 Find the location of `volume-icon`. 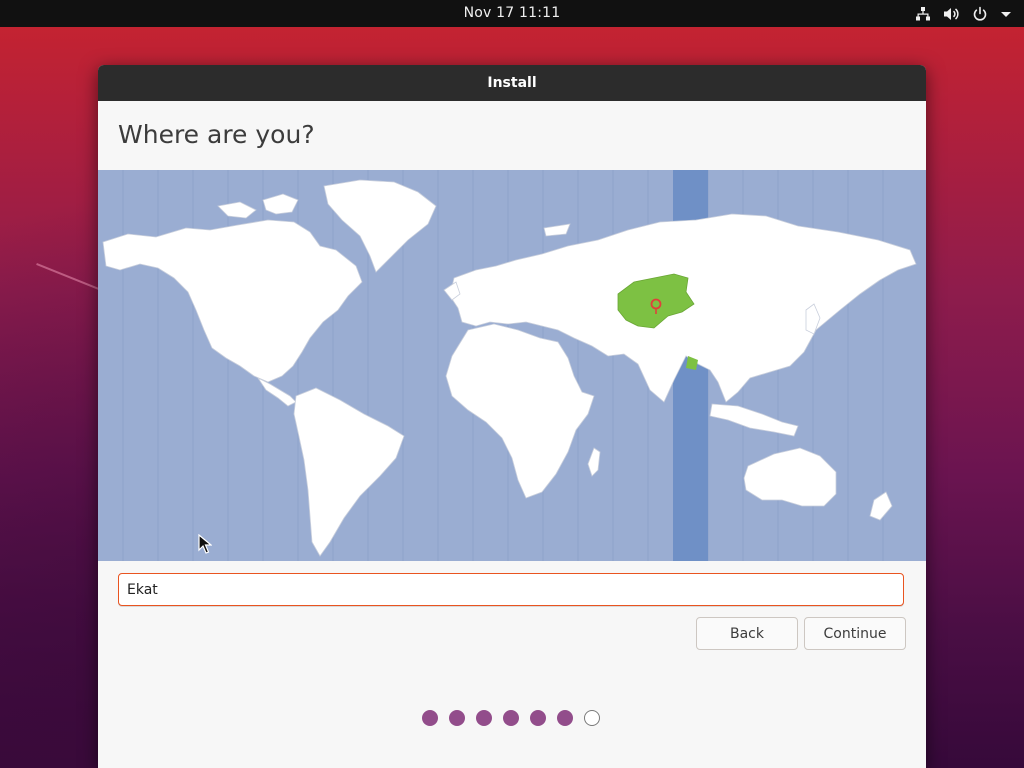

volume-icon is located at coordinates (951, 14).